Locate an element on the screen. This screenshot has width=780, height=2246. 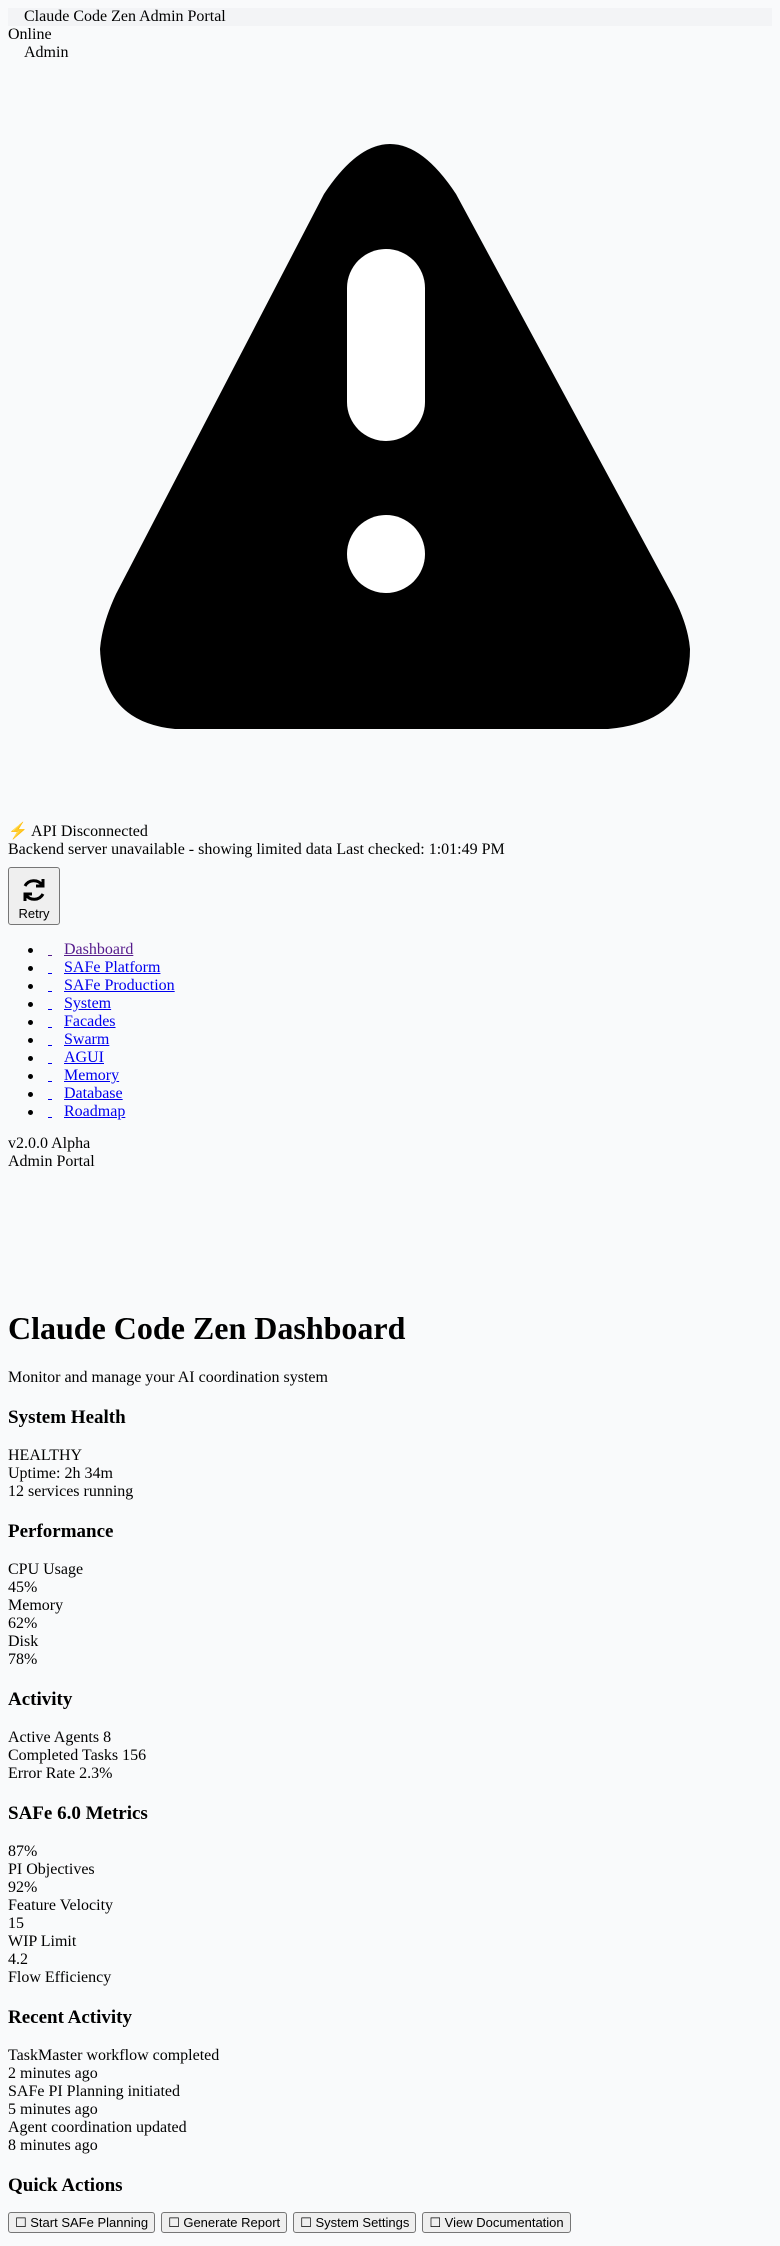
nav-item-swarm: Swarm is located at coordinates (91, 1040).